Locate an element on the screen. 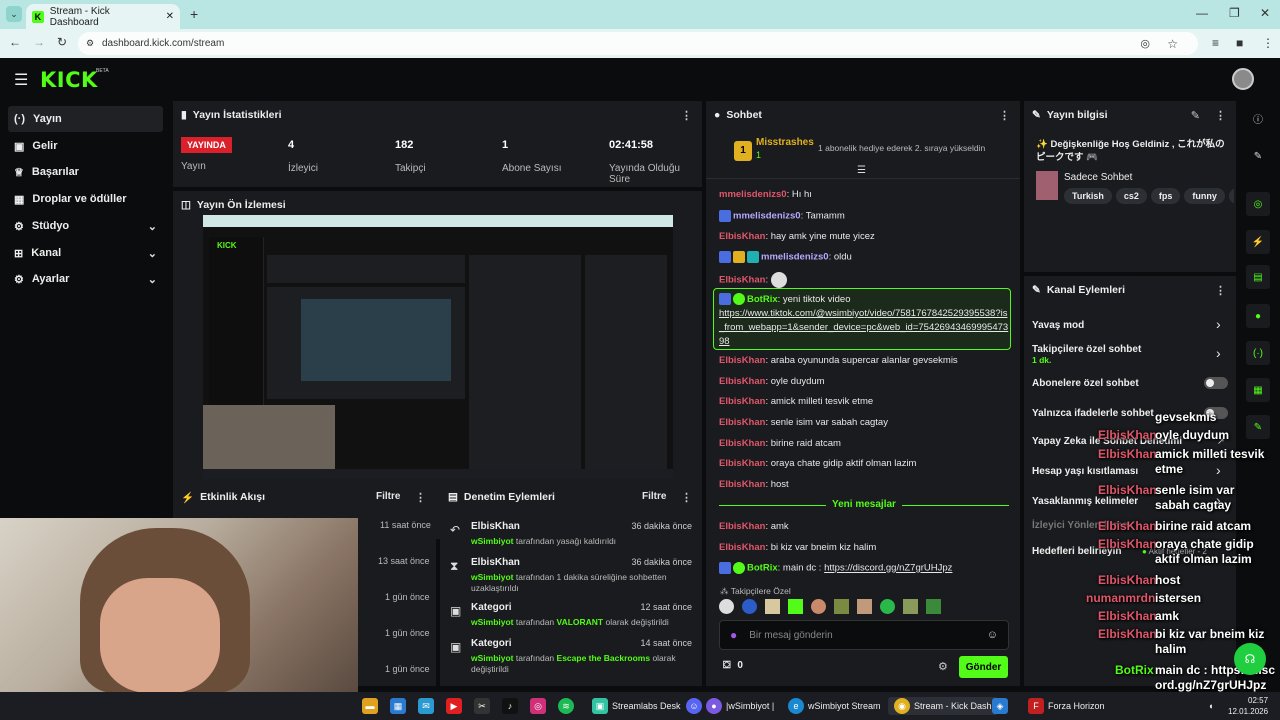 This screenshot has width=1280, height=720. eye-off-icon: ◎ is located at coordinates (1145, 43).